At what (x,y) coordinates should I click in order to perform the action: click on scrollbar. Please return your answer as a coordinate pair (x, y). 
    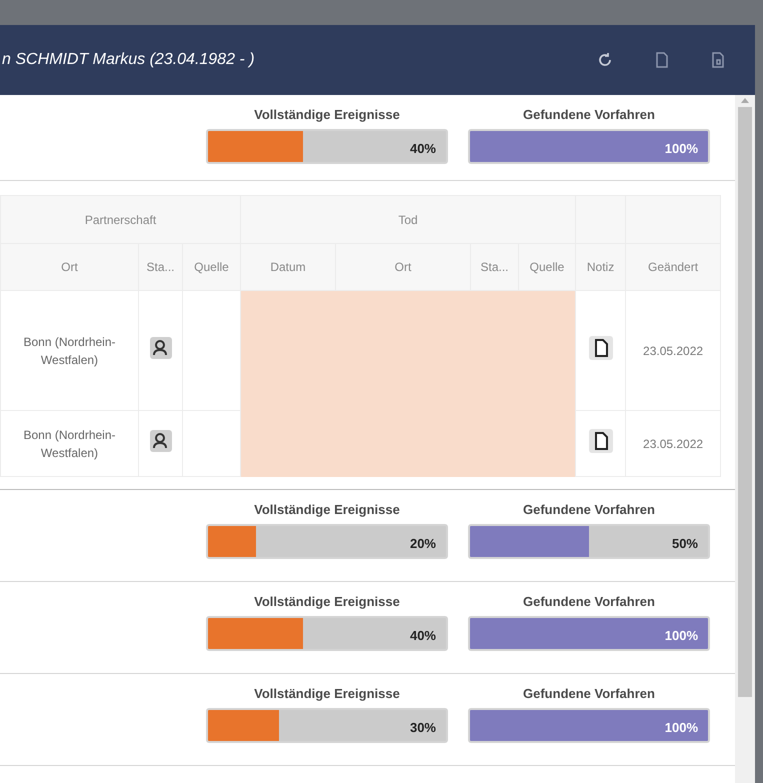
    Looking at the image, I should click on (745, 439).